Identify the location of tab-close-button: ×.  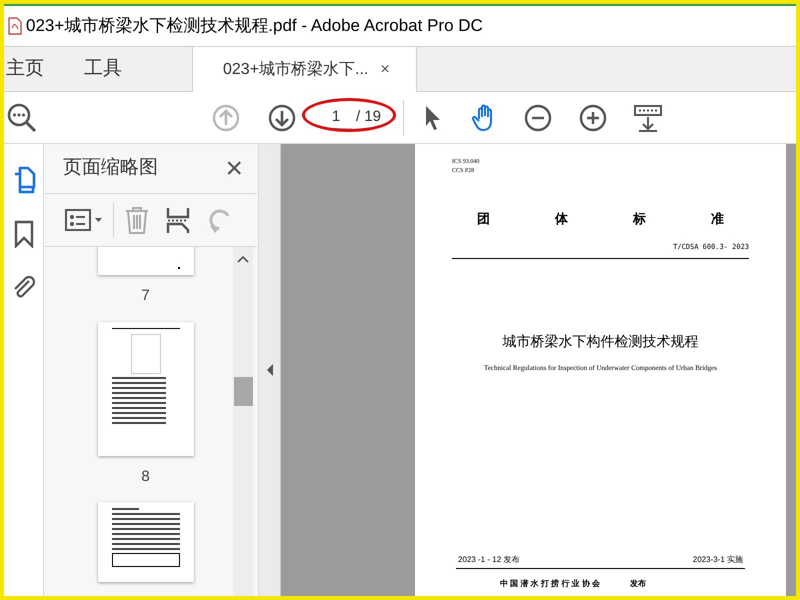
(385, 70).